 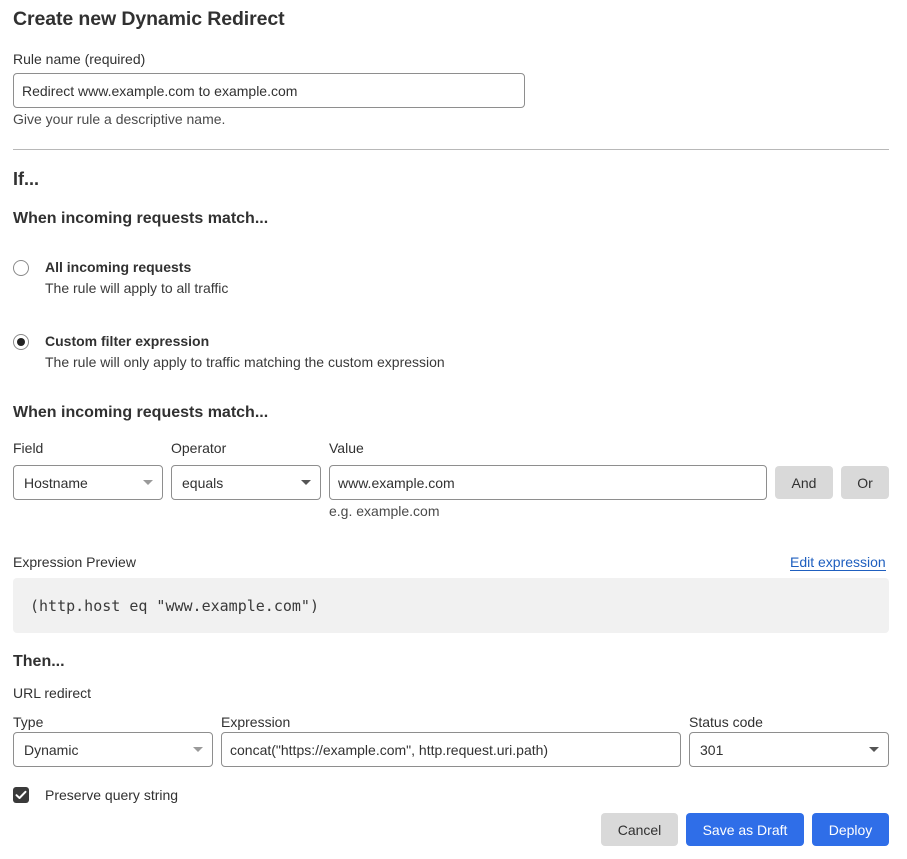 What do you see at coordinates (451, 605) in the screenshot?
I see `expression-preview-box: (http.host eq "www.example.com")` at bounding box center [451, 605].